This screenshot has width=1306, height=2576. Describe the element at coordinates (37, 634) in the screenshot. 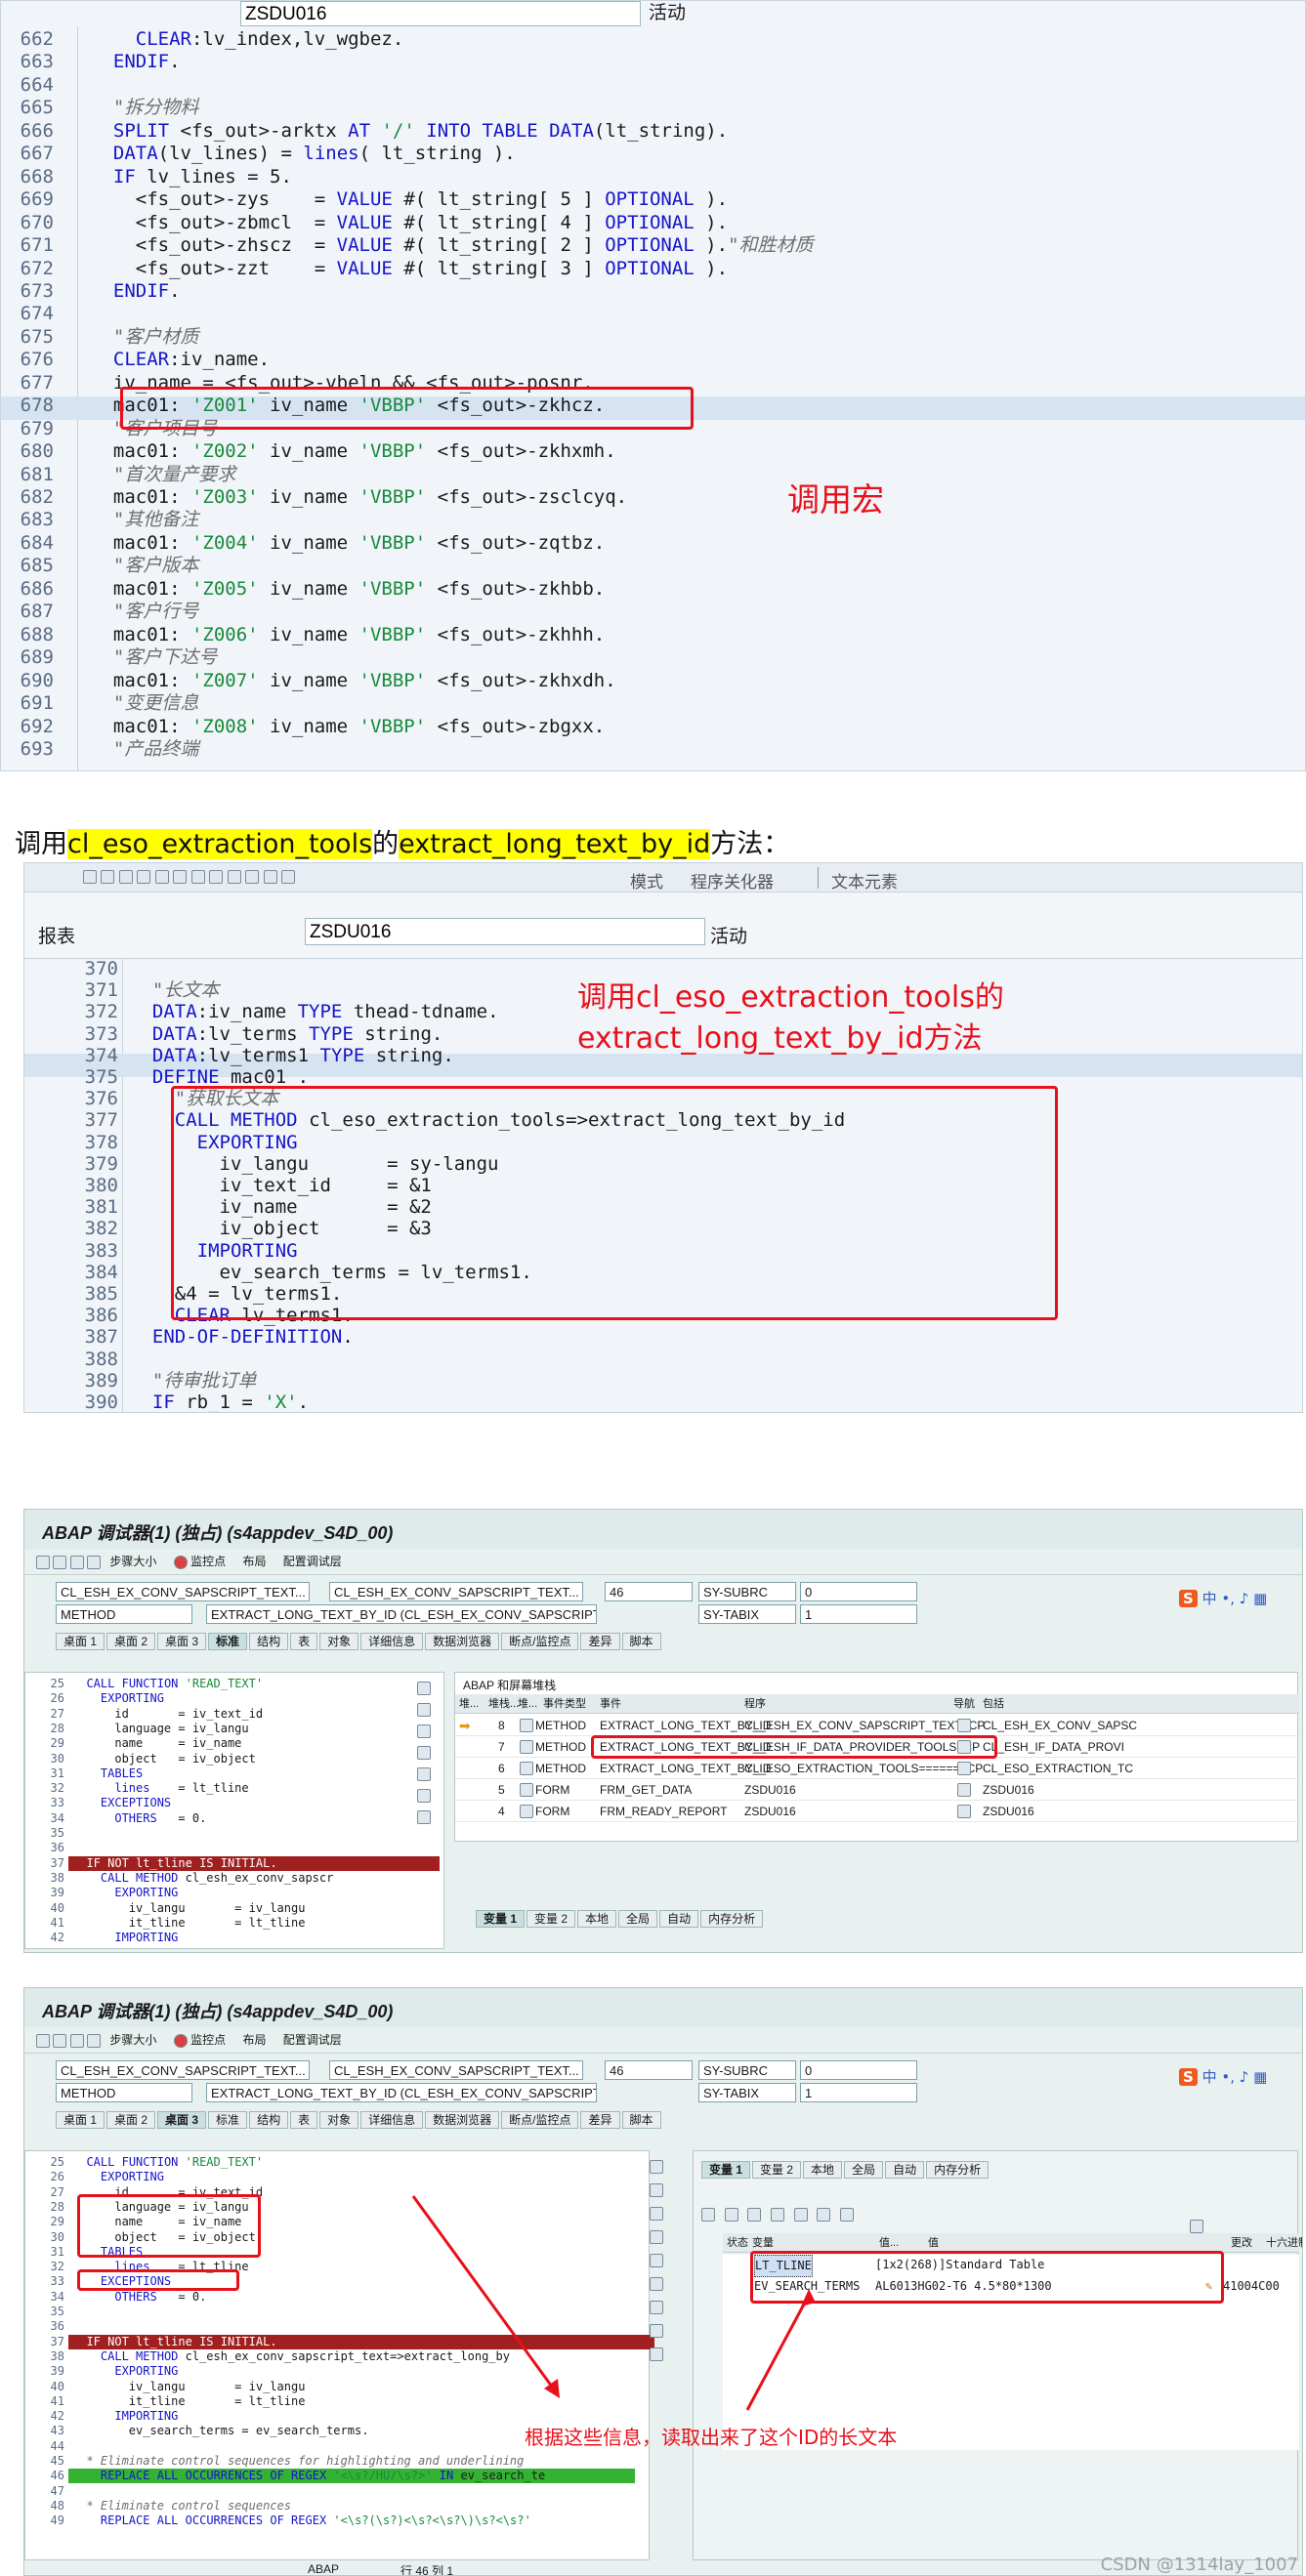

I see `line-number: 688` at that location.